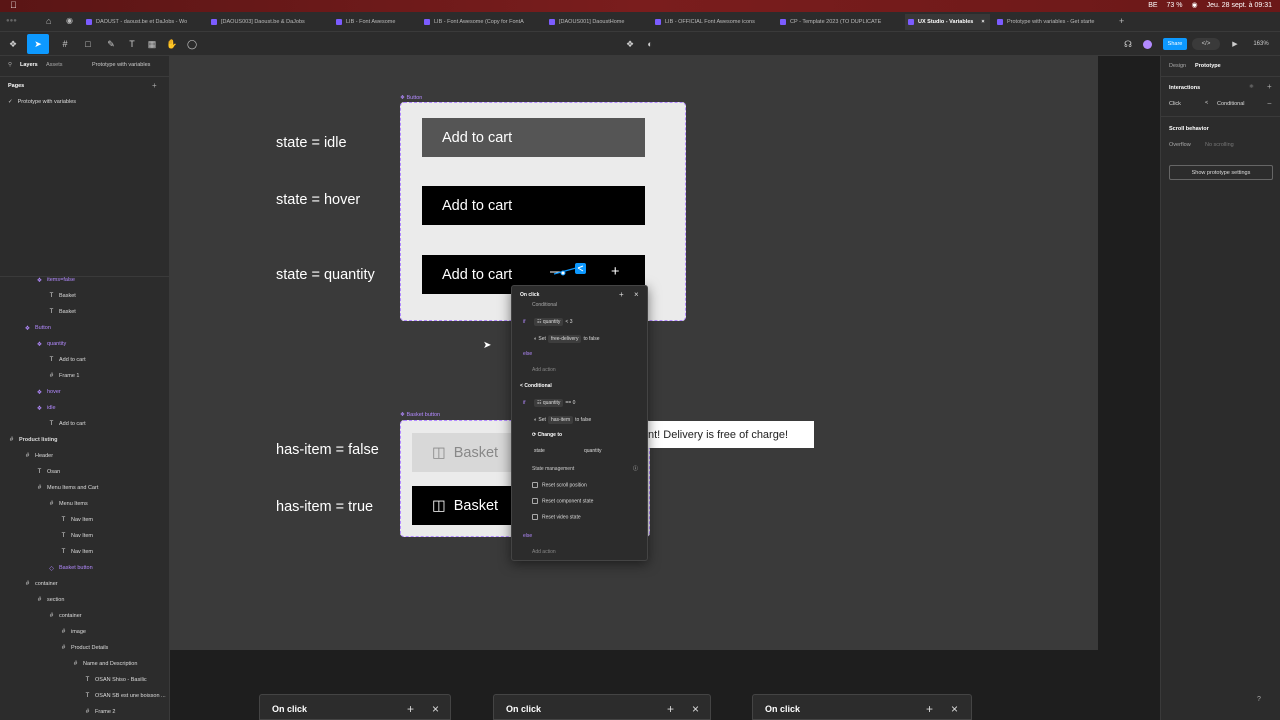  I want to click on tab-assets: Assets, so click(54, 65).